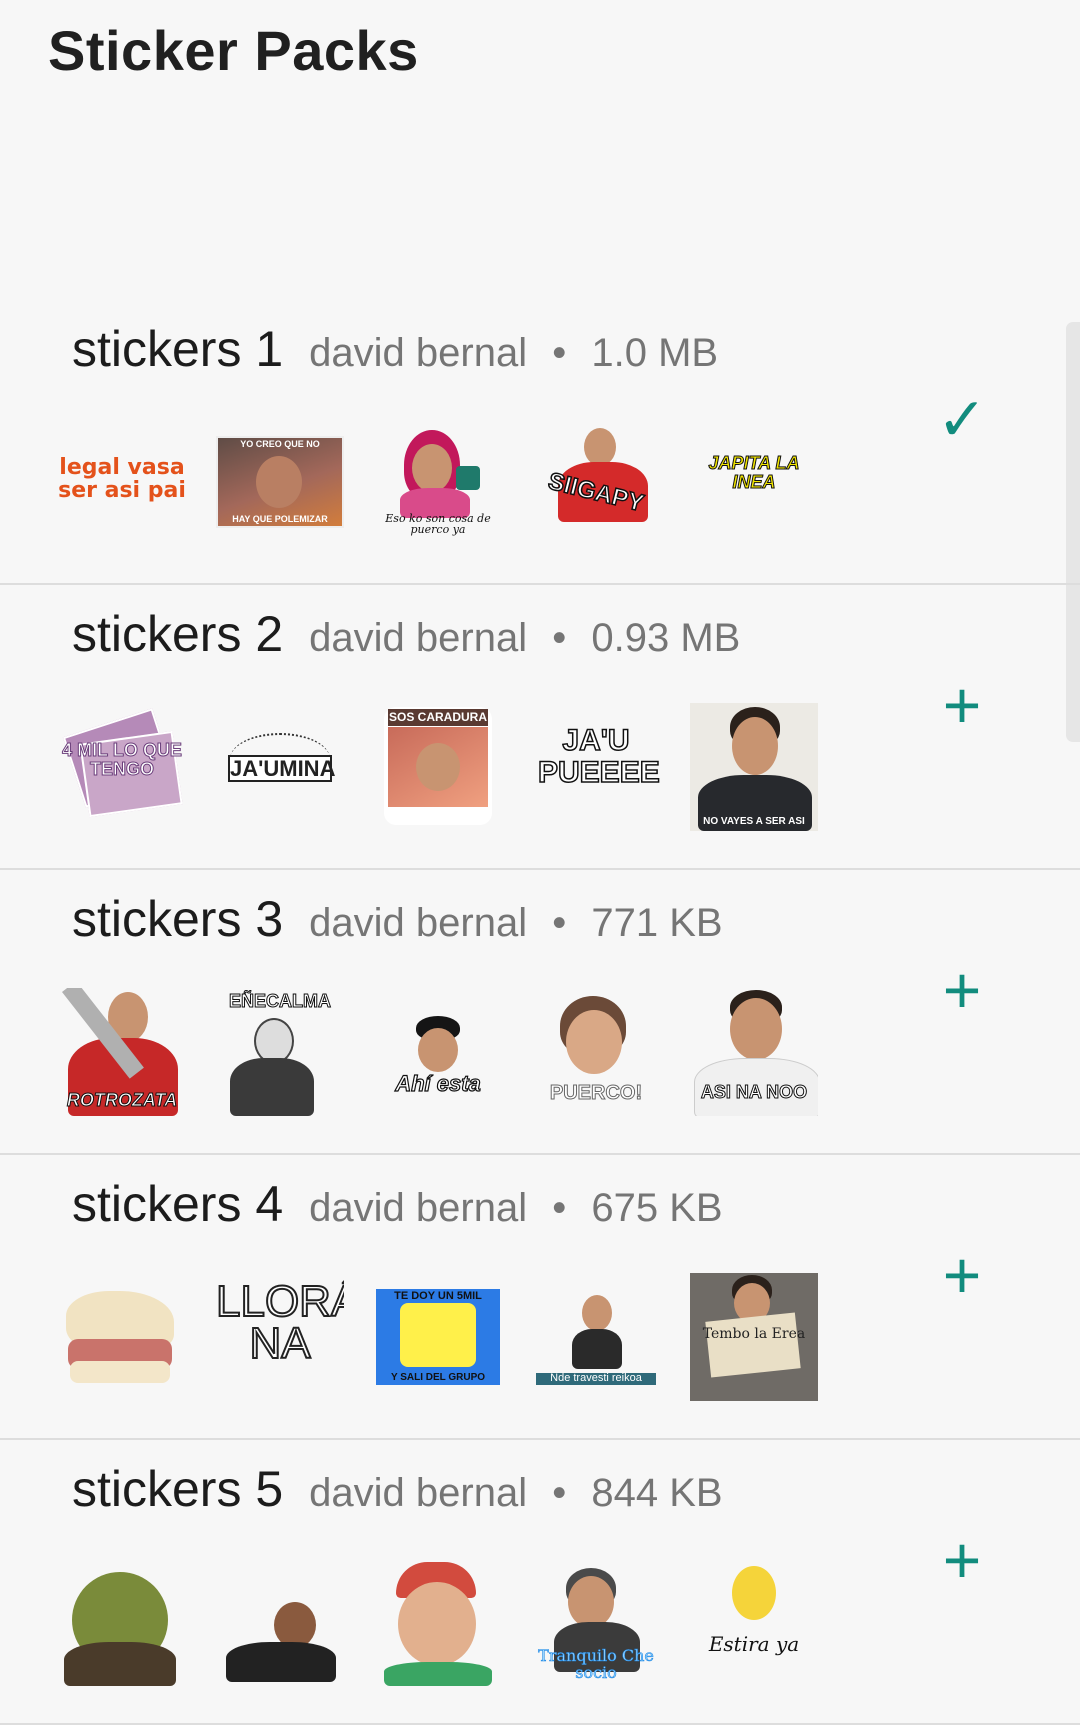 This screenshot has height=1725, width=1080. What do you see at coordinates (666, 638) in the screenshot?
I see `pack-size: 0.93 MB` at bounding box center [666, 638].